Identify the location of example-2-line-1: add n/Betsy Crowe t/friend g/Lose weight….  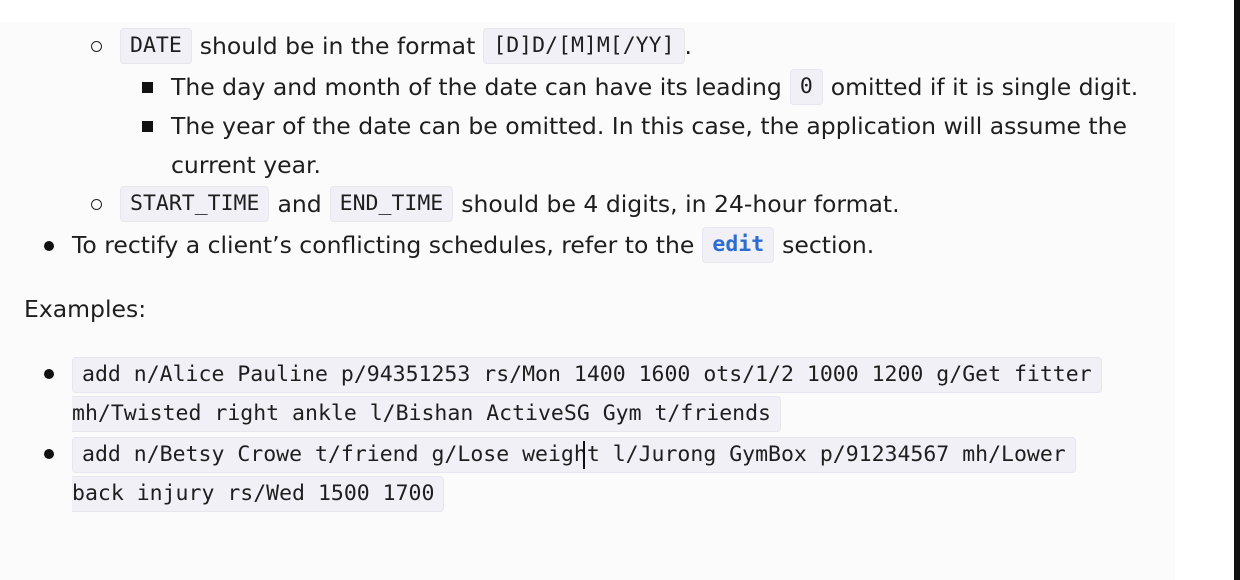
(574, 455).